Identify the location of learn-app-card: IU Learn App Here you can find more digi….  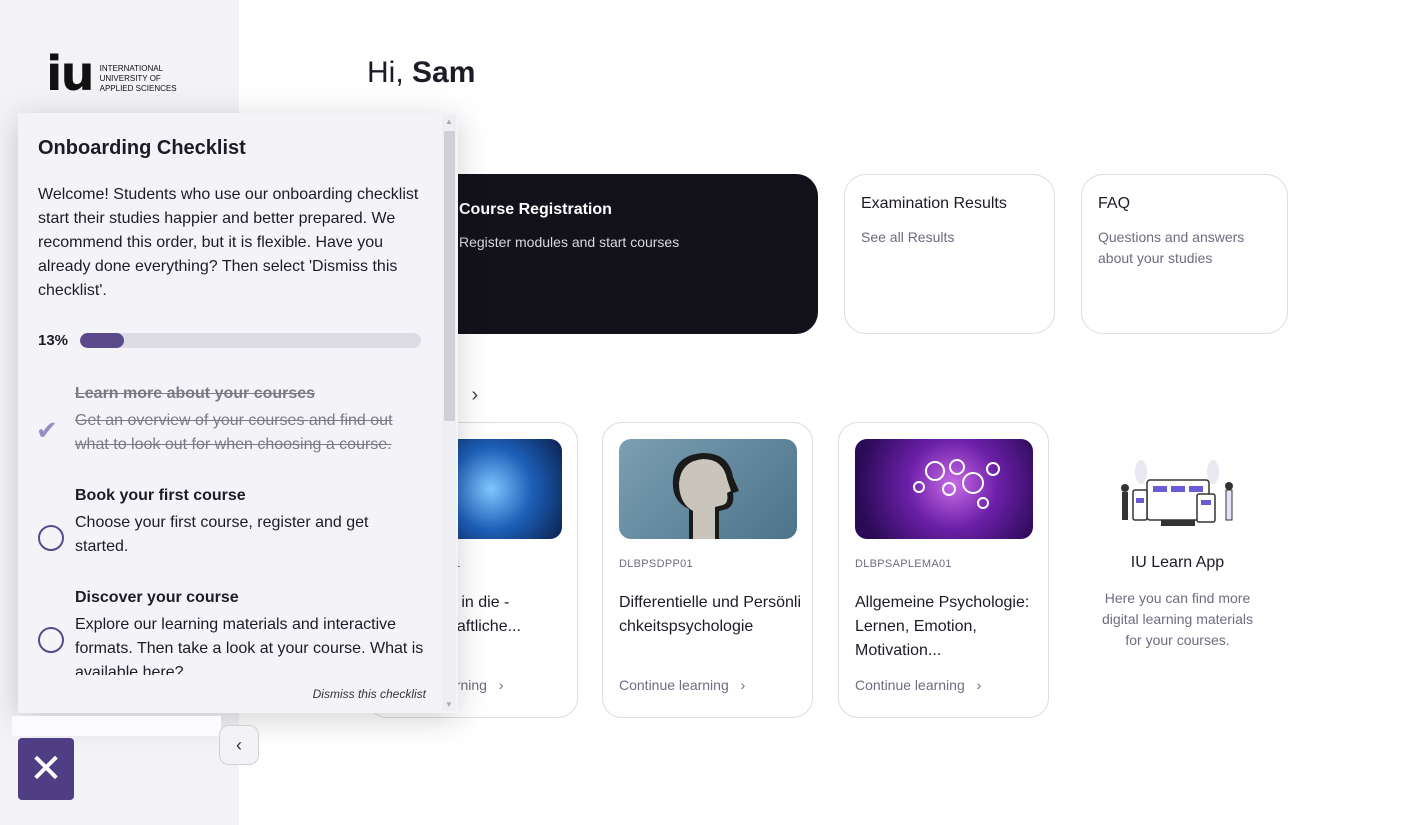
(1177, 550).